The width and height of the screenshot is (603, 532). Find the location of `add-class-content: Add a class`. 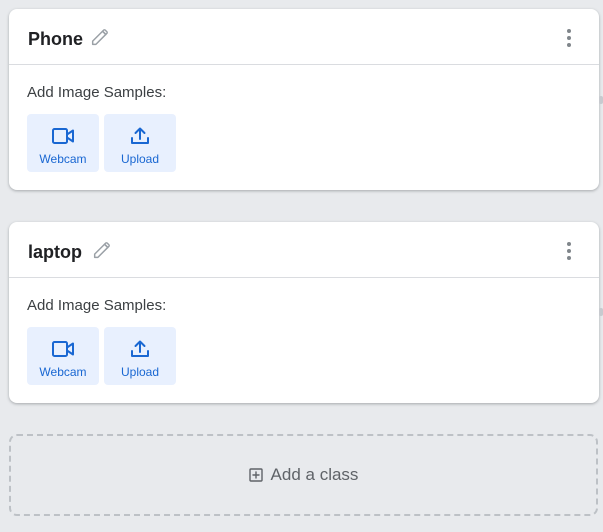

add-class-content: Add a class is located at coordinates (303, 475).